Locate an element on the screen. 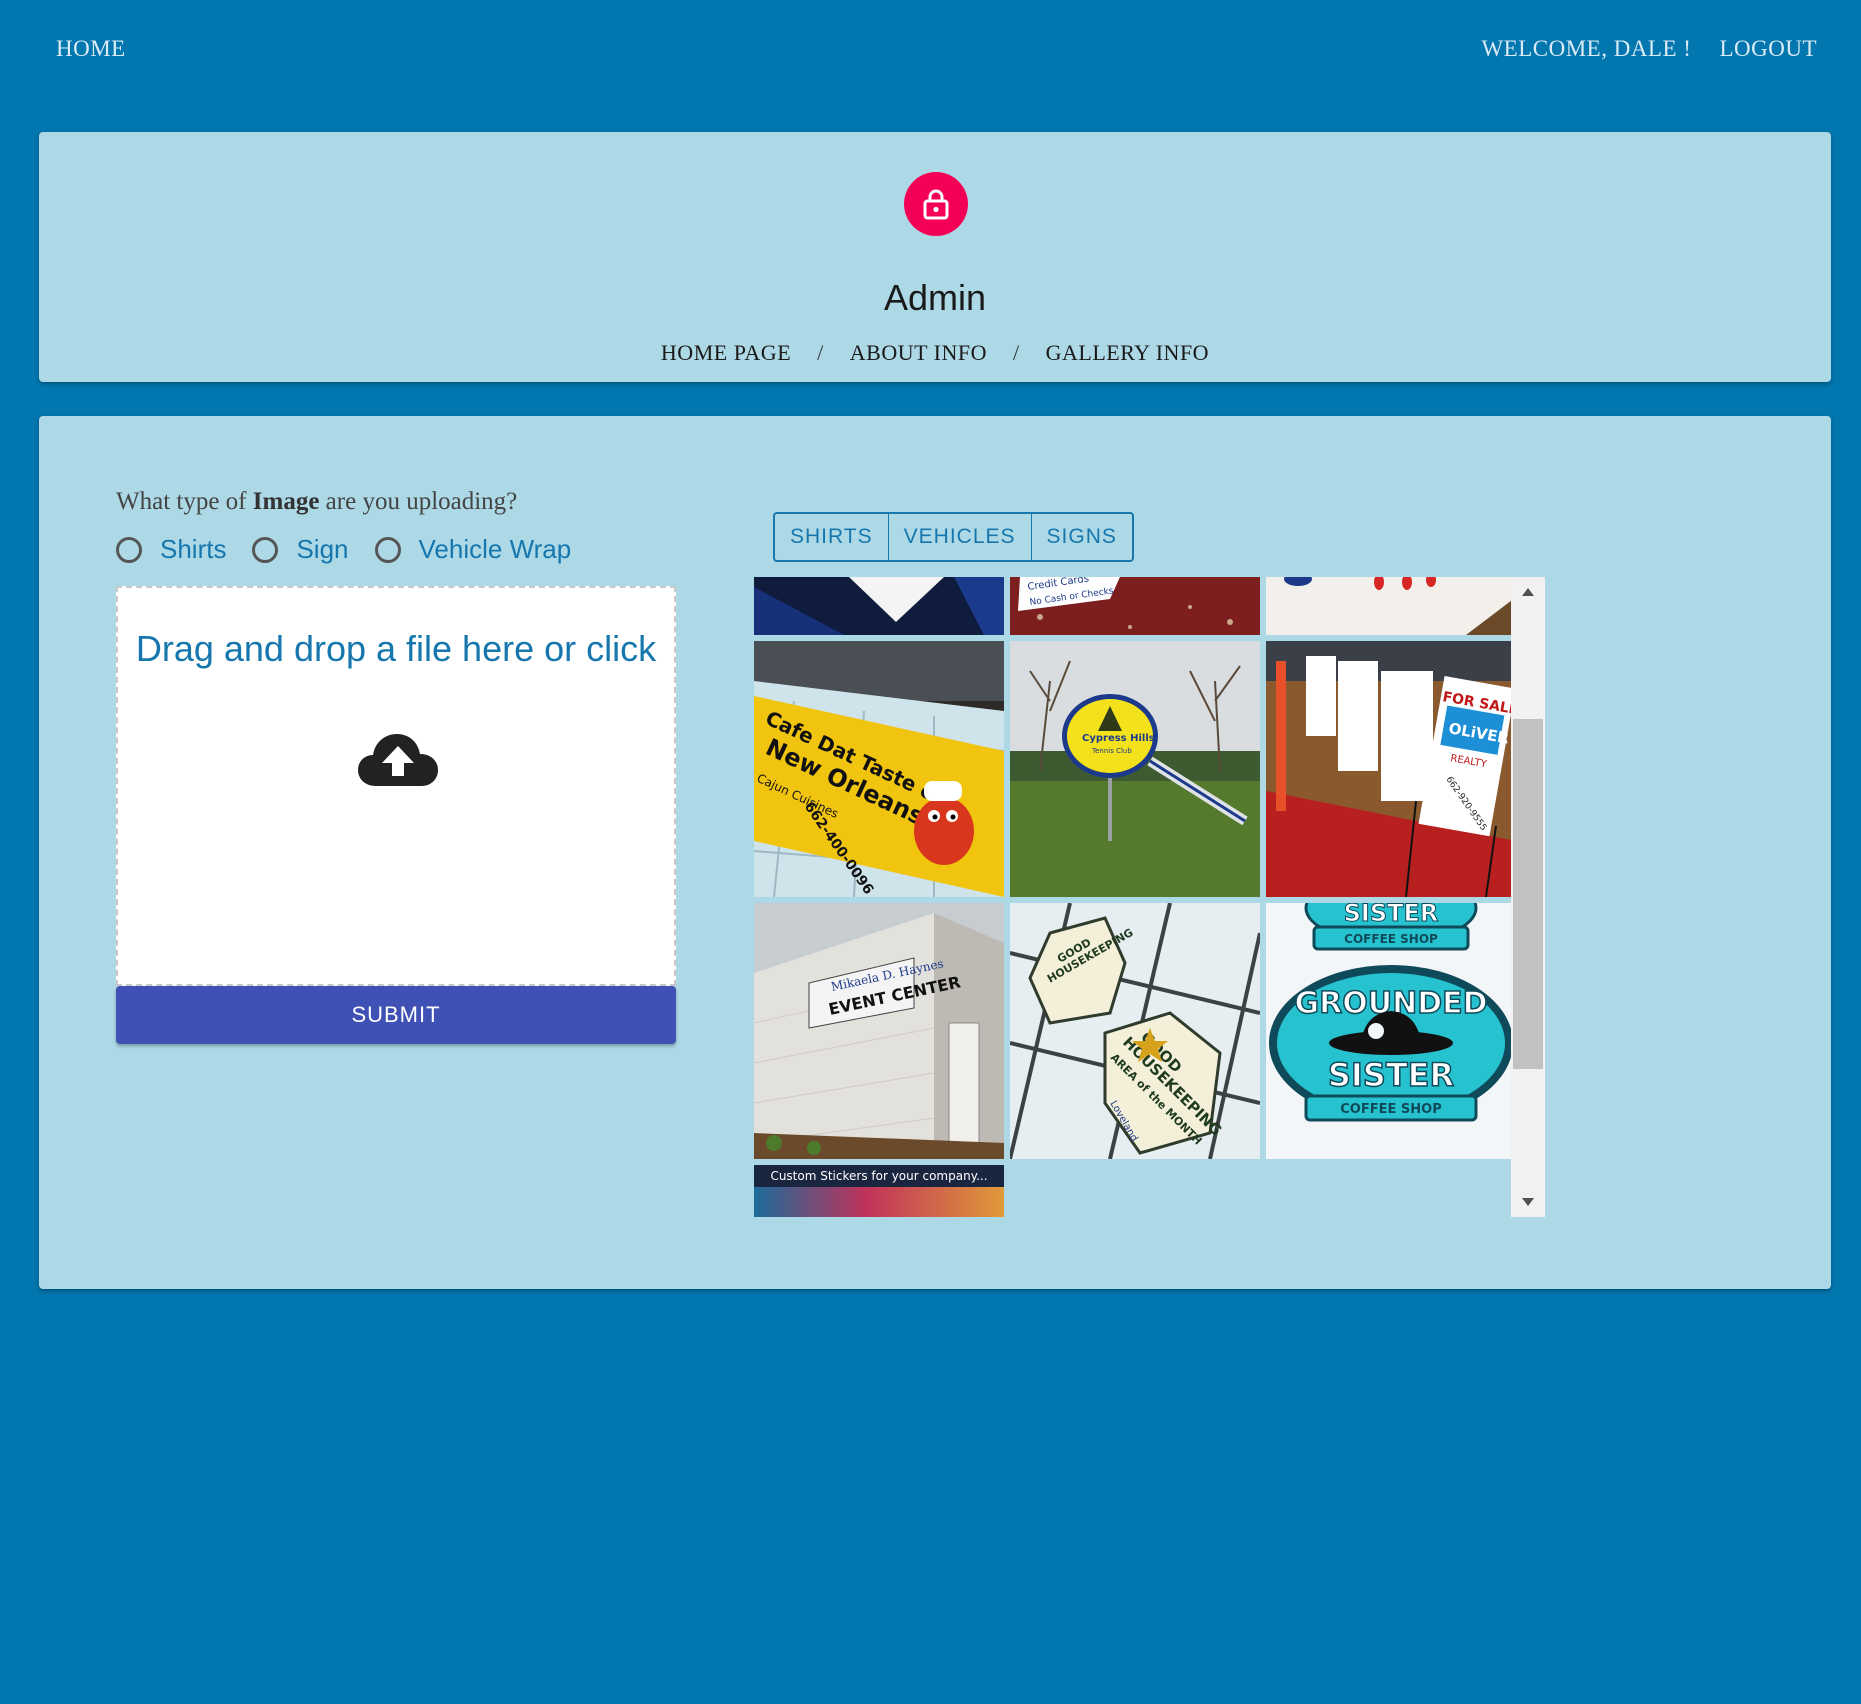 This screenshot has height=1704, width=1861. gallery-thumbnail: FOR SALE OLiVER REALTY 662-920-9555 is located at coordinates (1391, 769).